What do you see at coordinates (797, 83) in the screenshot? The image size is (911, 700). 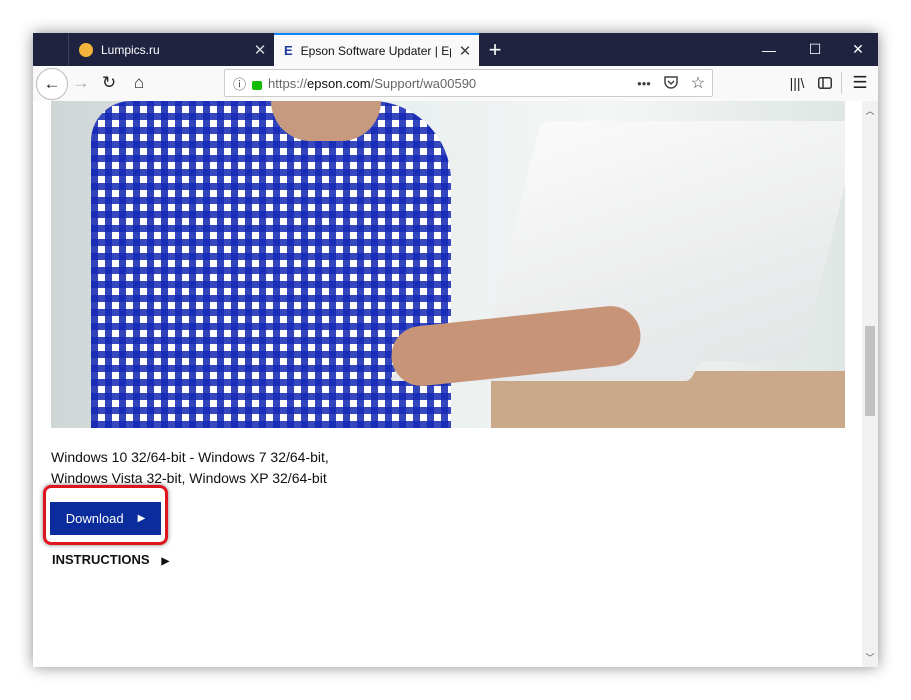 I see `library-icon: |||\` at bounding box center [797, 83].